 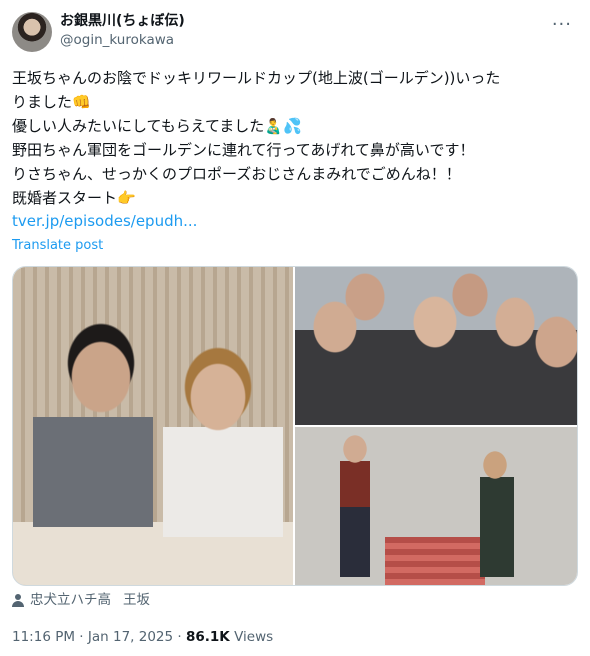 What do you see at coordinates (70, 600) in the screenshot?
I see `location-place: 忠犬立ハチ高` at bounding box center [70, 600].